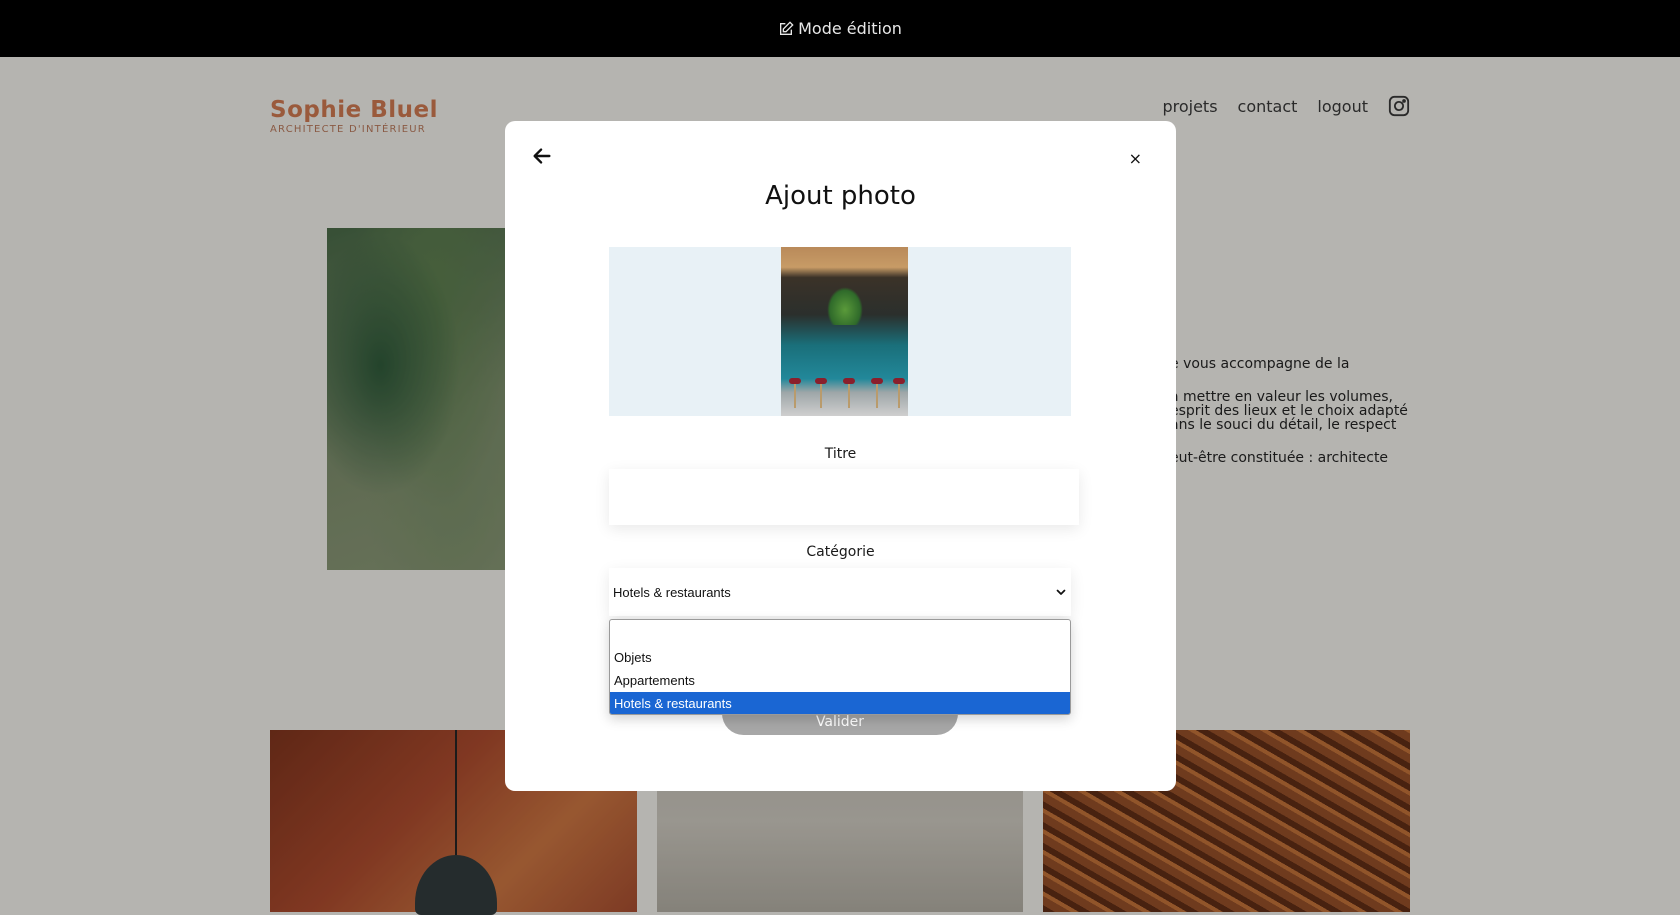  I want to click on title-label: Titre, so click(840, 454).